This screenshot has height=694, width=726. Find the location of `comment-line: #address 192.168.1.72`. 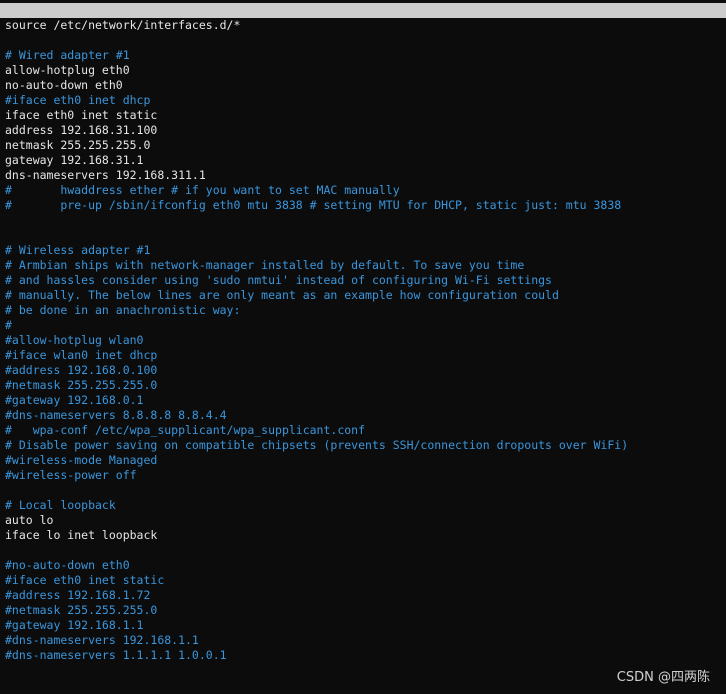

comment-line: #address 192.168.1.72 is located at coordinates (363, 595).